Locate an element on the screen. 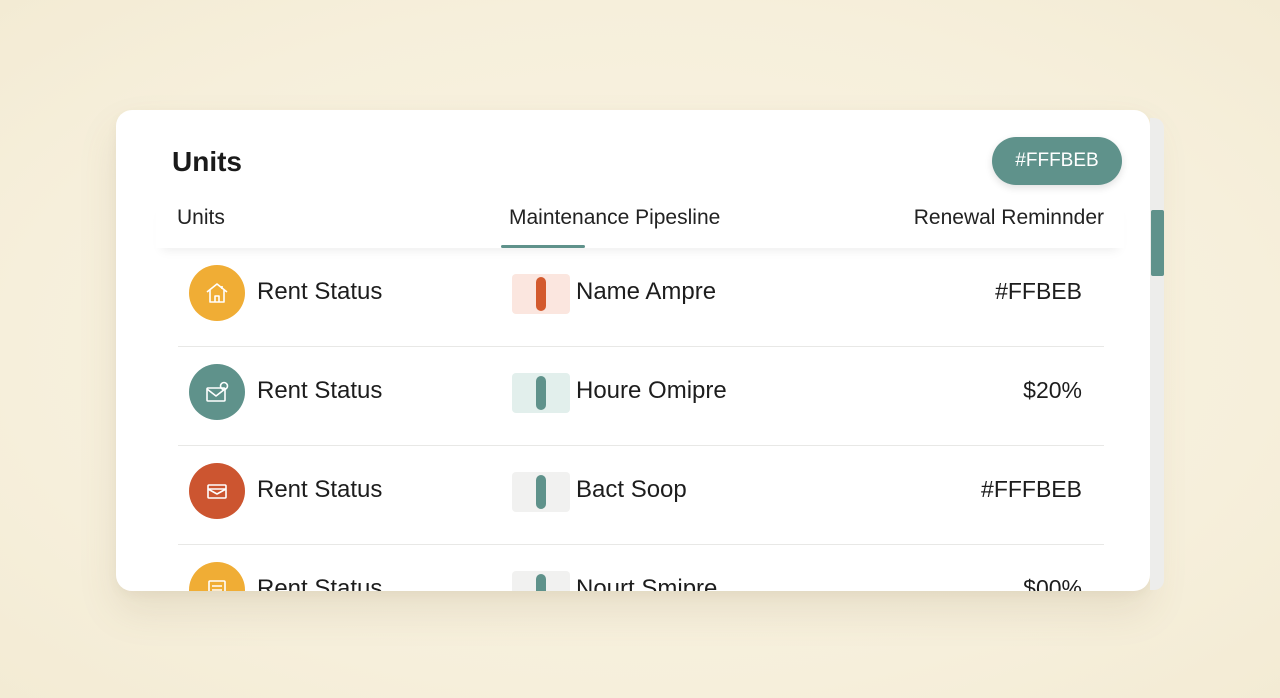  mail-icon is located at coordinates (217, 491).